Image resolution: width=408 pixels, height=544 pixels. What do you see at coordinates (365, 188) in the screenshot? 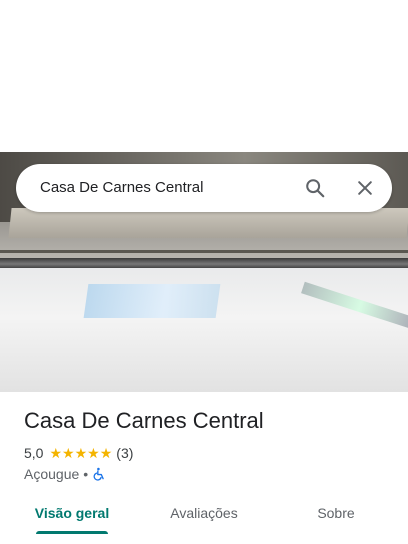
I see `close-icon` at bounding box center [365, 188].